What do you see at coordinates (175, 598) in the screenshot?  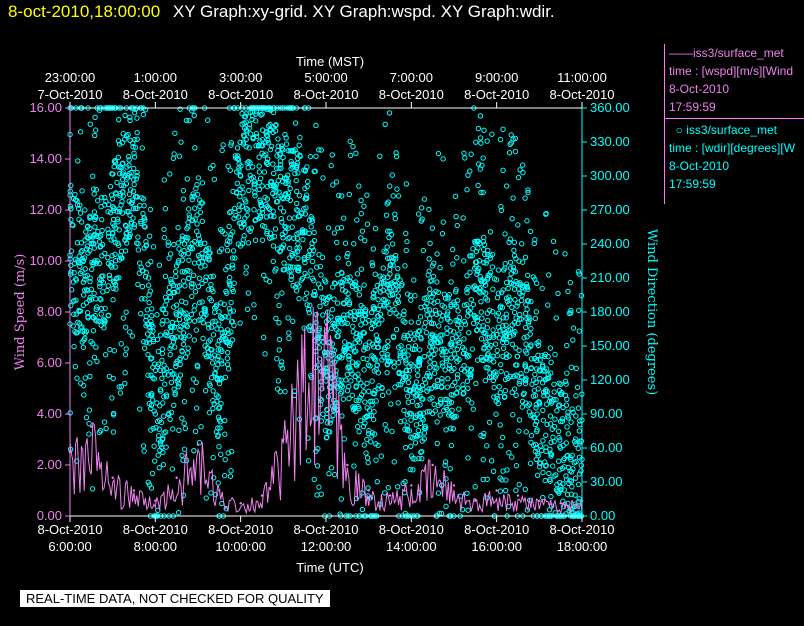 I see `disclaimer-banner: REAL-TIME DATA, NOT CHECKED FOR QUALITY` at bounding box center [175, 598].